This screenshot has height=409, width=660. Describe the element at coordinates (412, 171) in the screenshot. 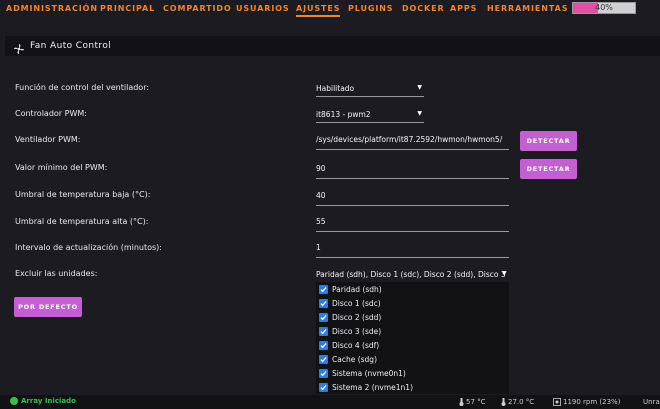

I see `pwm-min-input: 90` at that location.